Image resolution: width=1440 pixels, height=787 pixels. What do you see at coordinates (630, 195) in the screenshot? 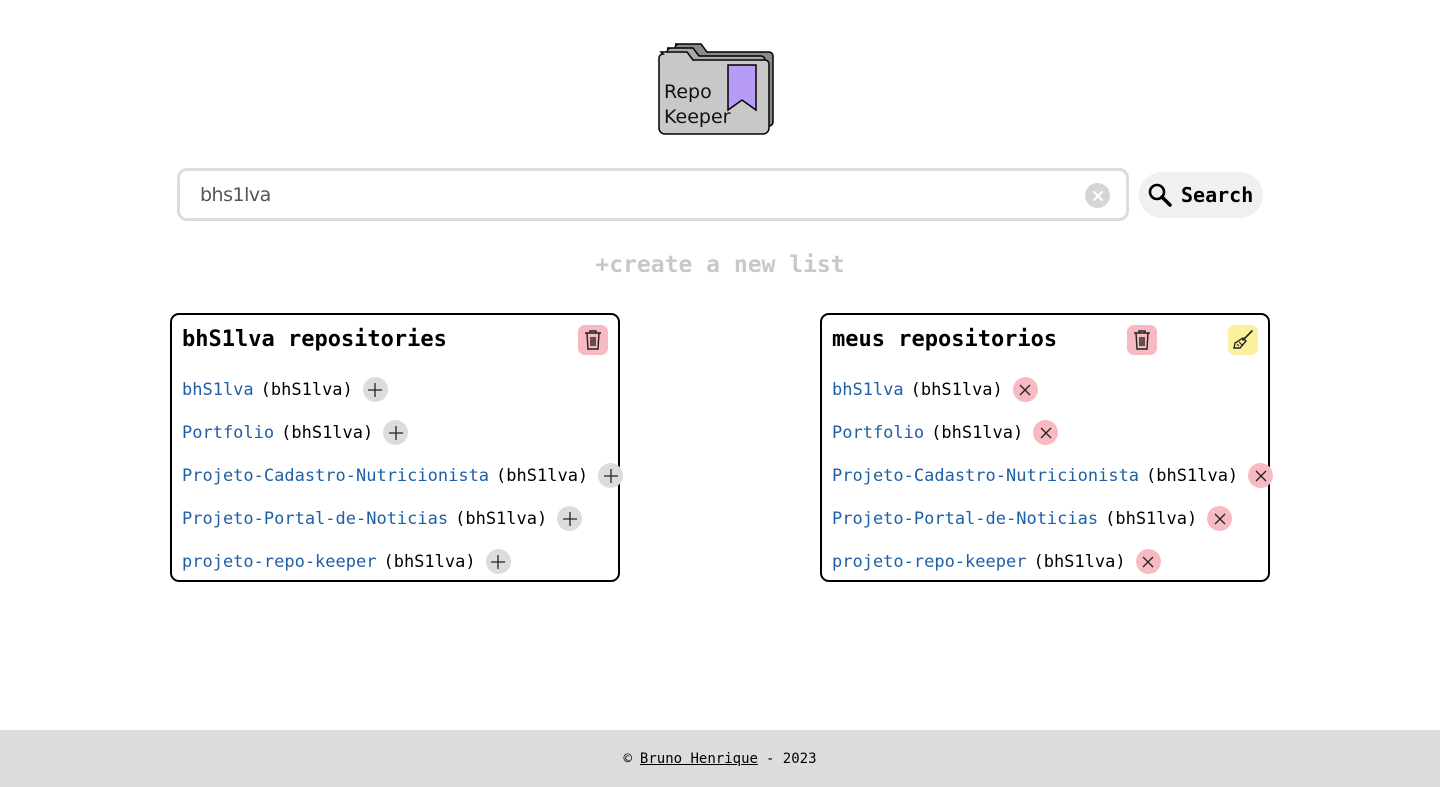
I see `search-input` at bounding box center [630, 195].